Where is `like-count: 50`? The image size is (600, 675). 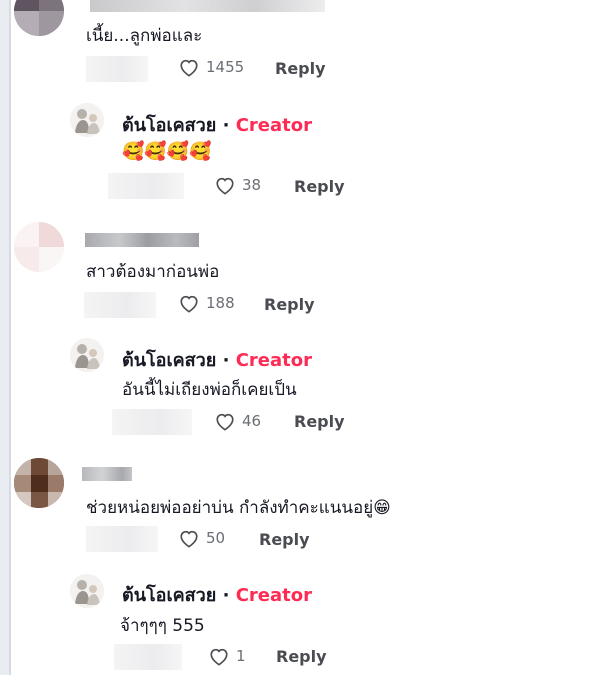
like-count: 50 is located at coordinates (216, 538).